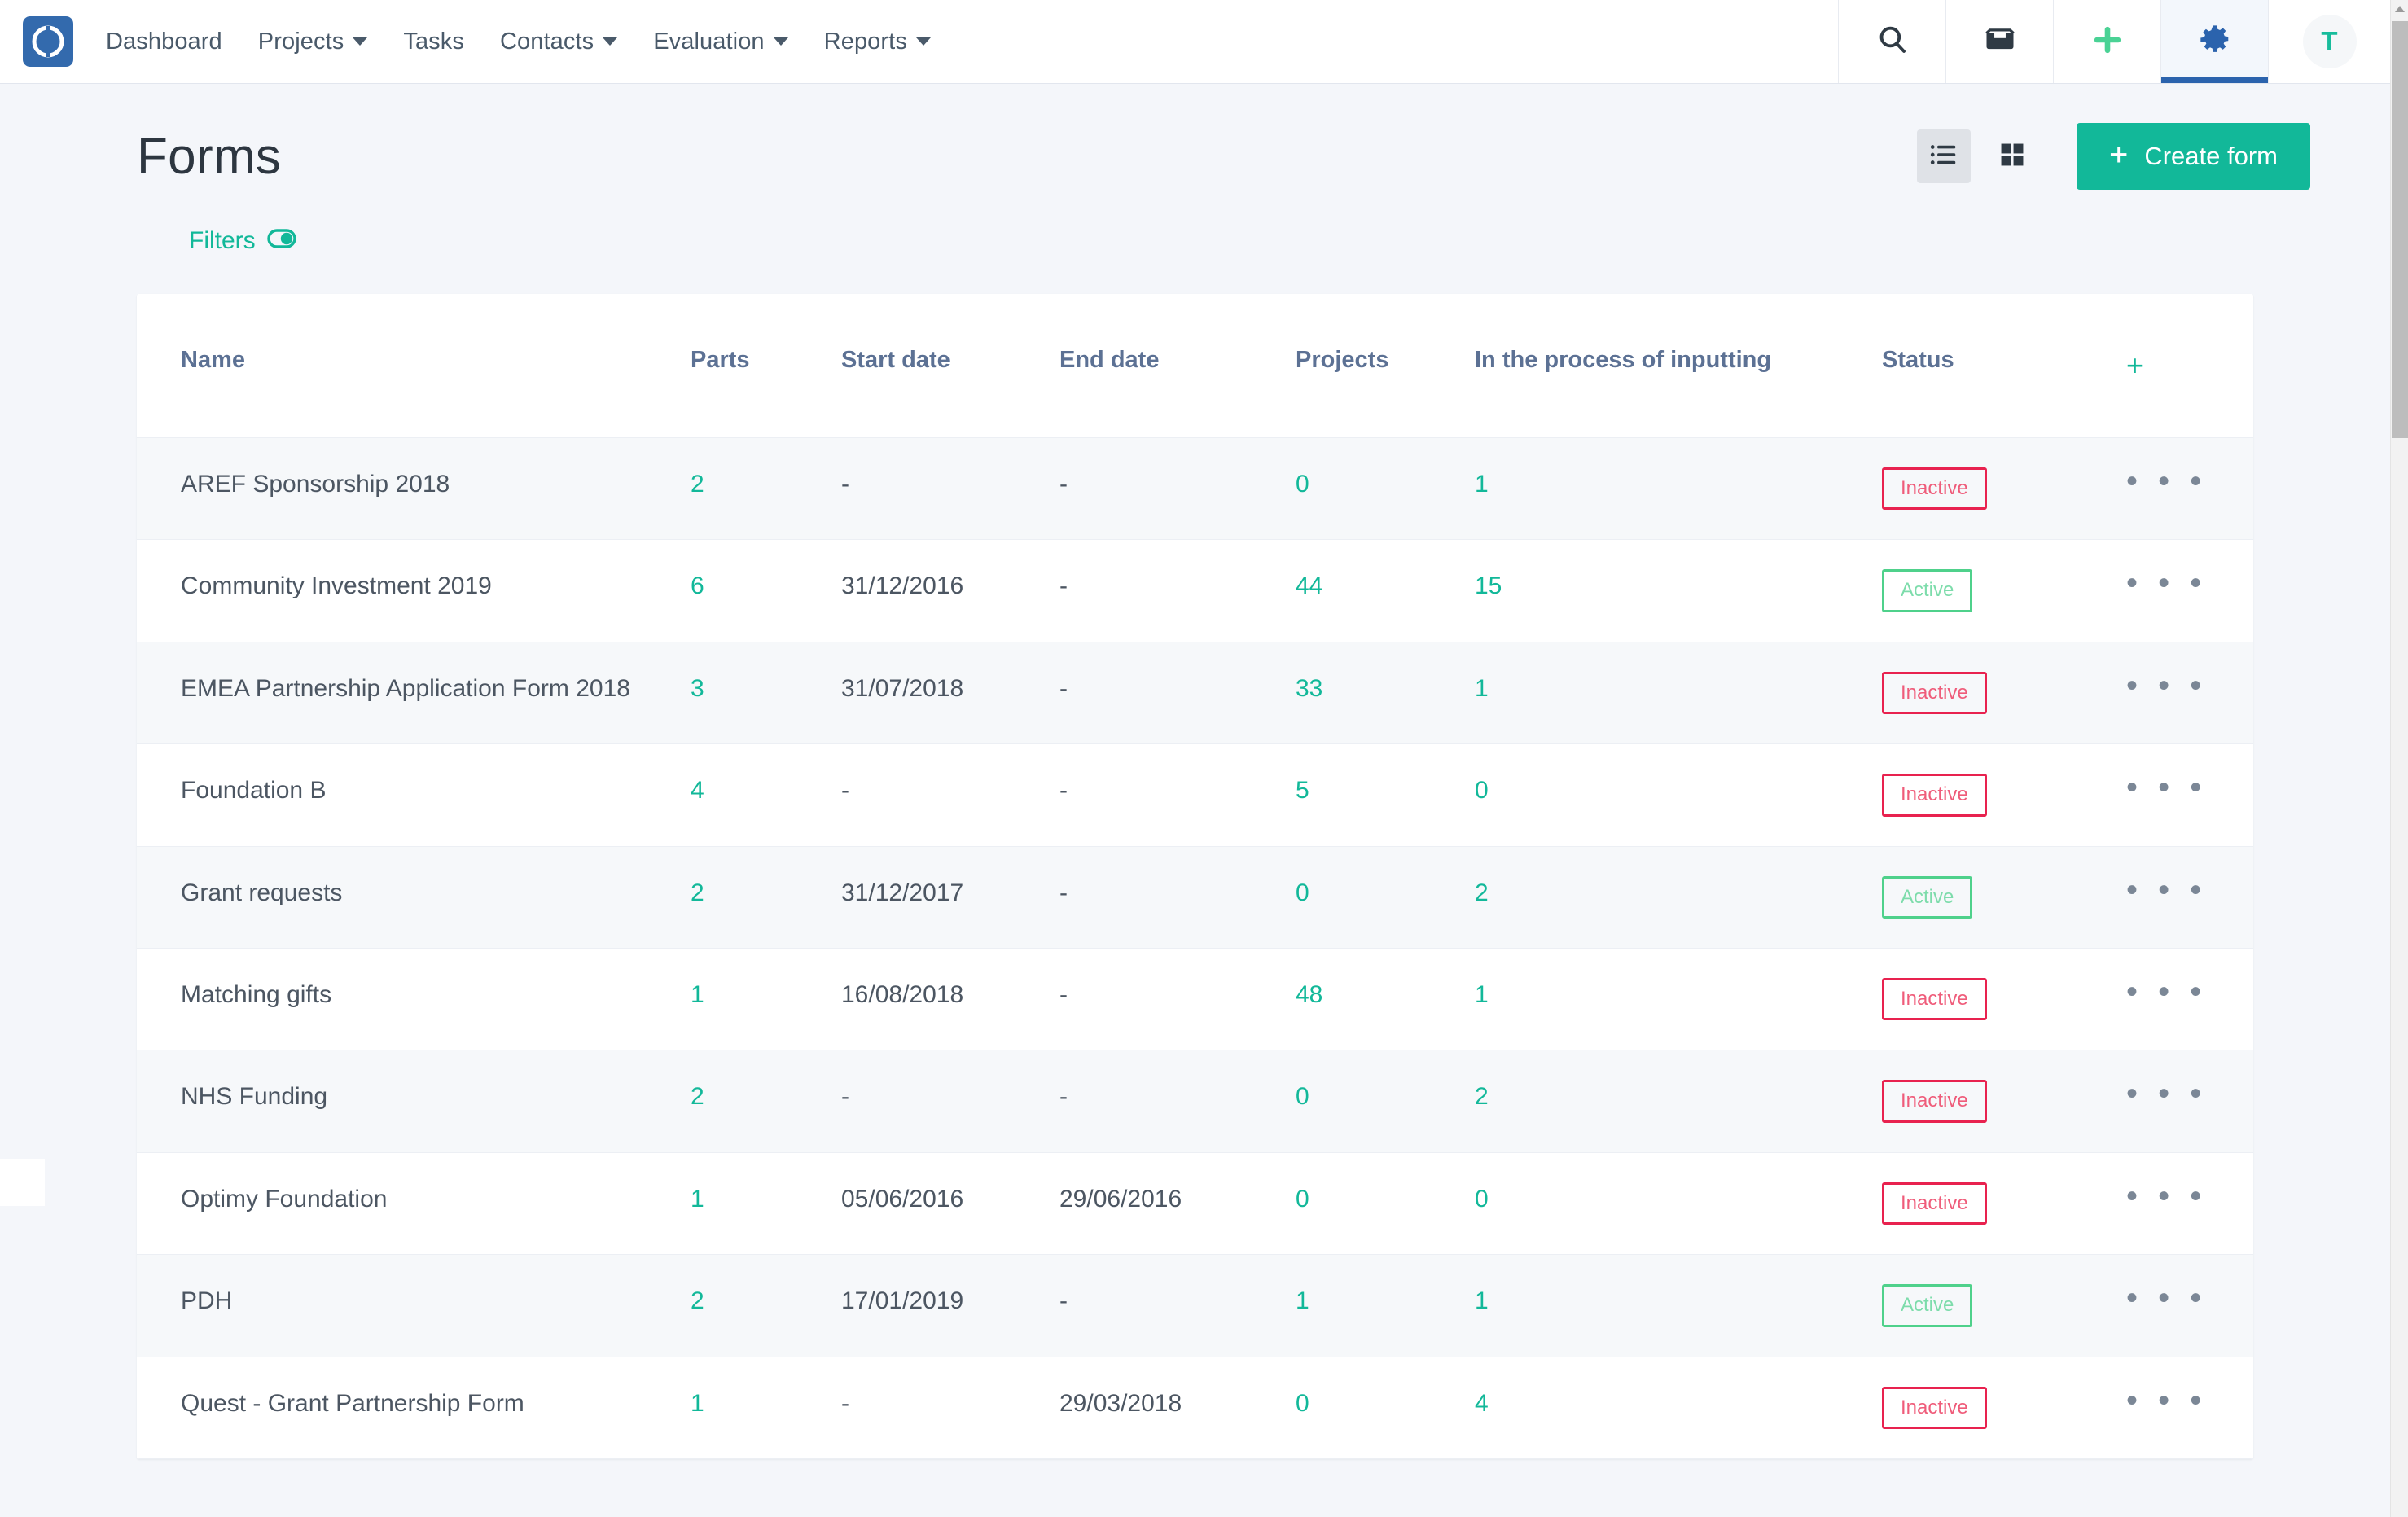 This screenshot has width=2408, height=1517. Describe the element at coordinates (950, 489) in the screenshot. I see `cell-start-date: -` at that location.